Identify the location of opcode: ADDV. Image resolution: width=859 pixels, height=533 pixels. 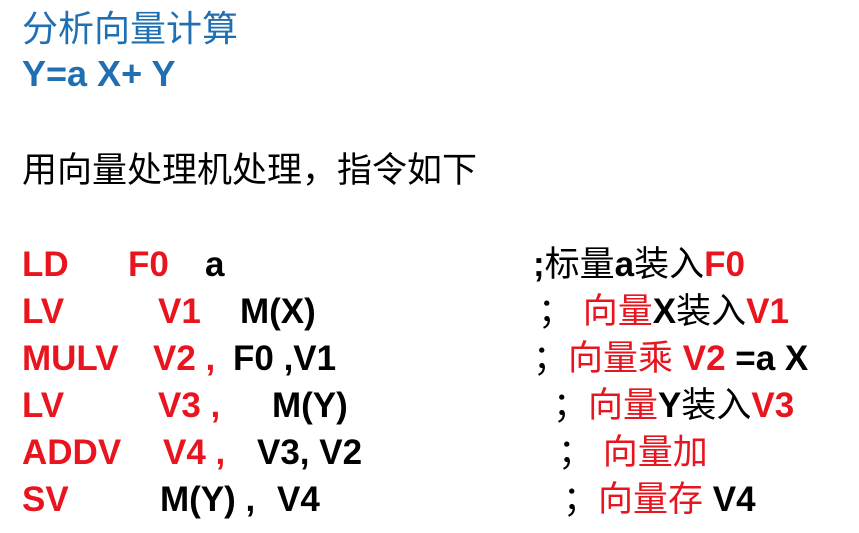
(72, 452).